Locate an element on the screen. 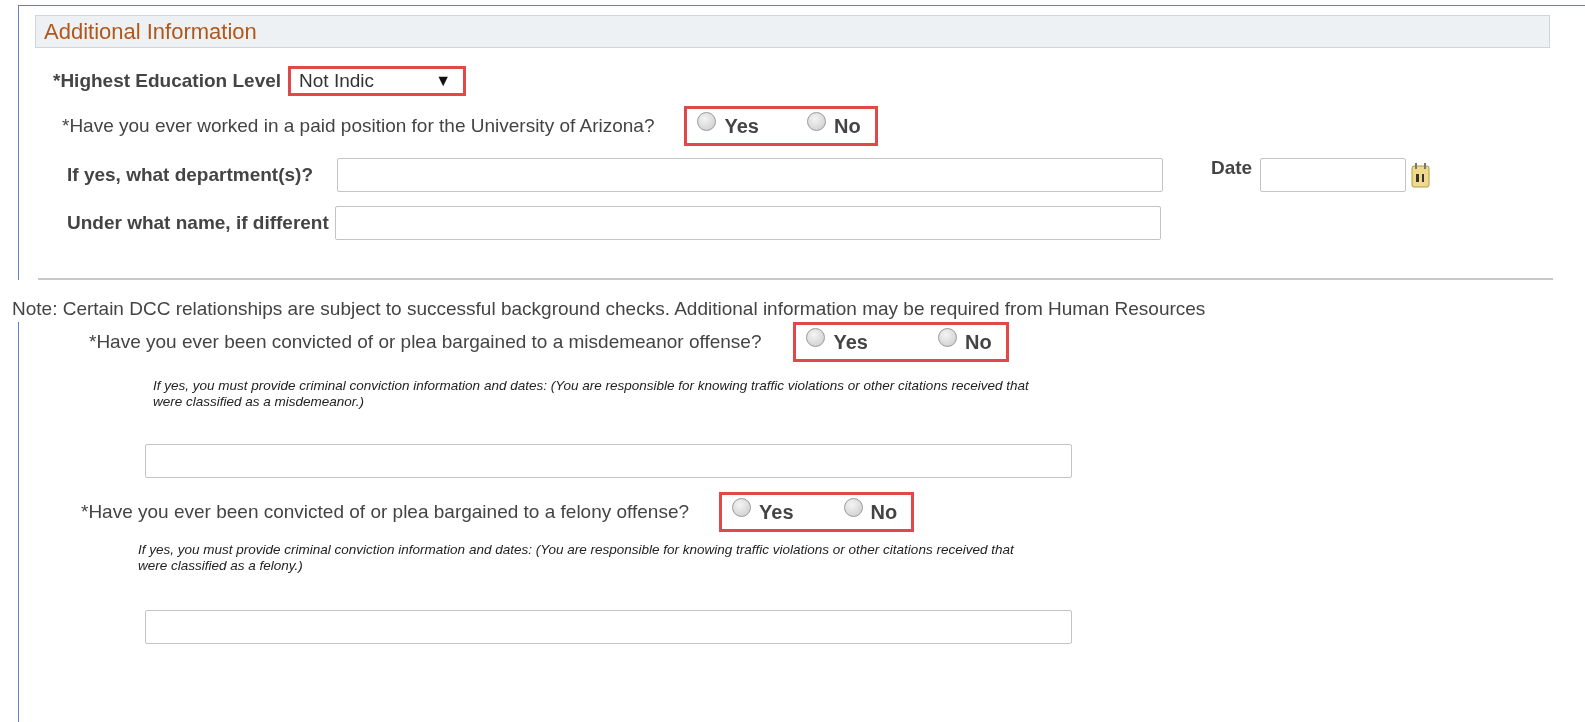 The image size is (1585, 722). note-text: Note: Certain DCC relationships are subject to successful background checks. Additional information may be required from Human Resources is located at coordinates (609, 309).